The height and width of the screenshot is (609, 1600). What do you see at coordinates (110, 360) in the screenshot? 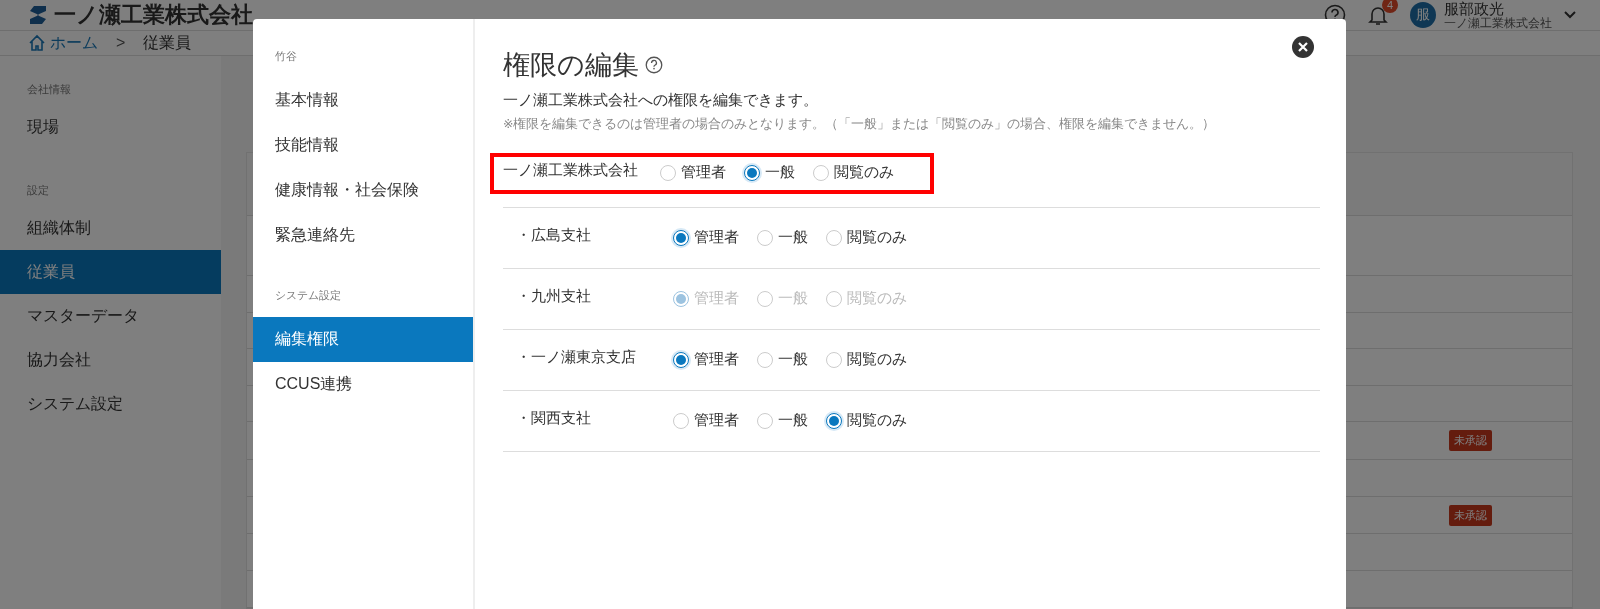
I see `sidebar-item: 協力会社` at bounding box center [110, 360].